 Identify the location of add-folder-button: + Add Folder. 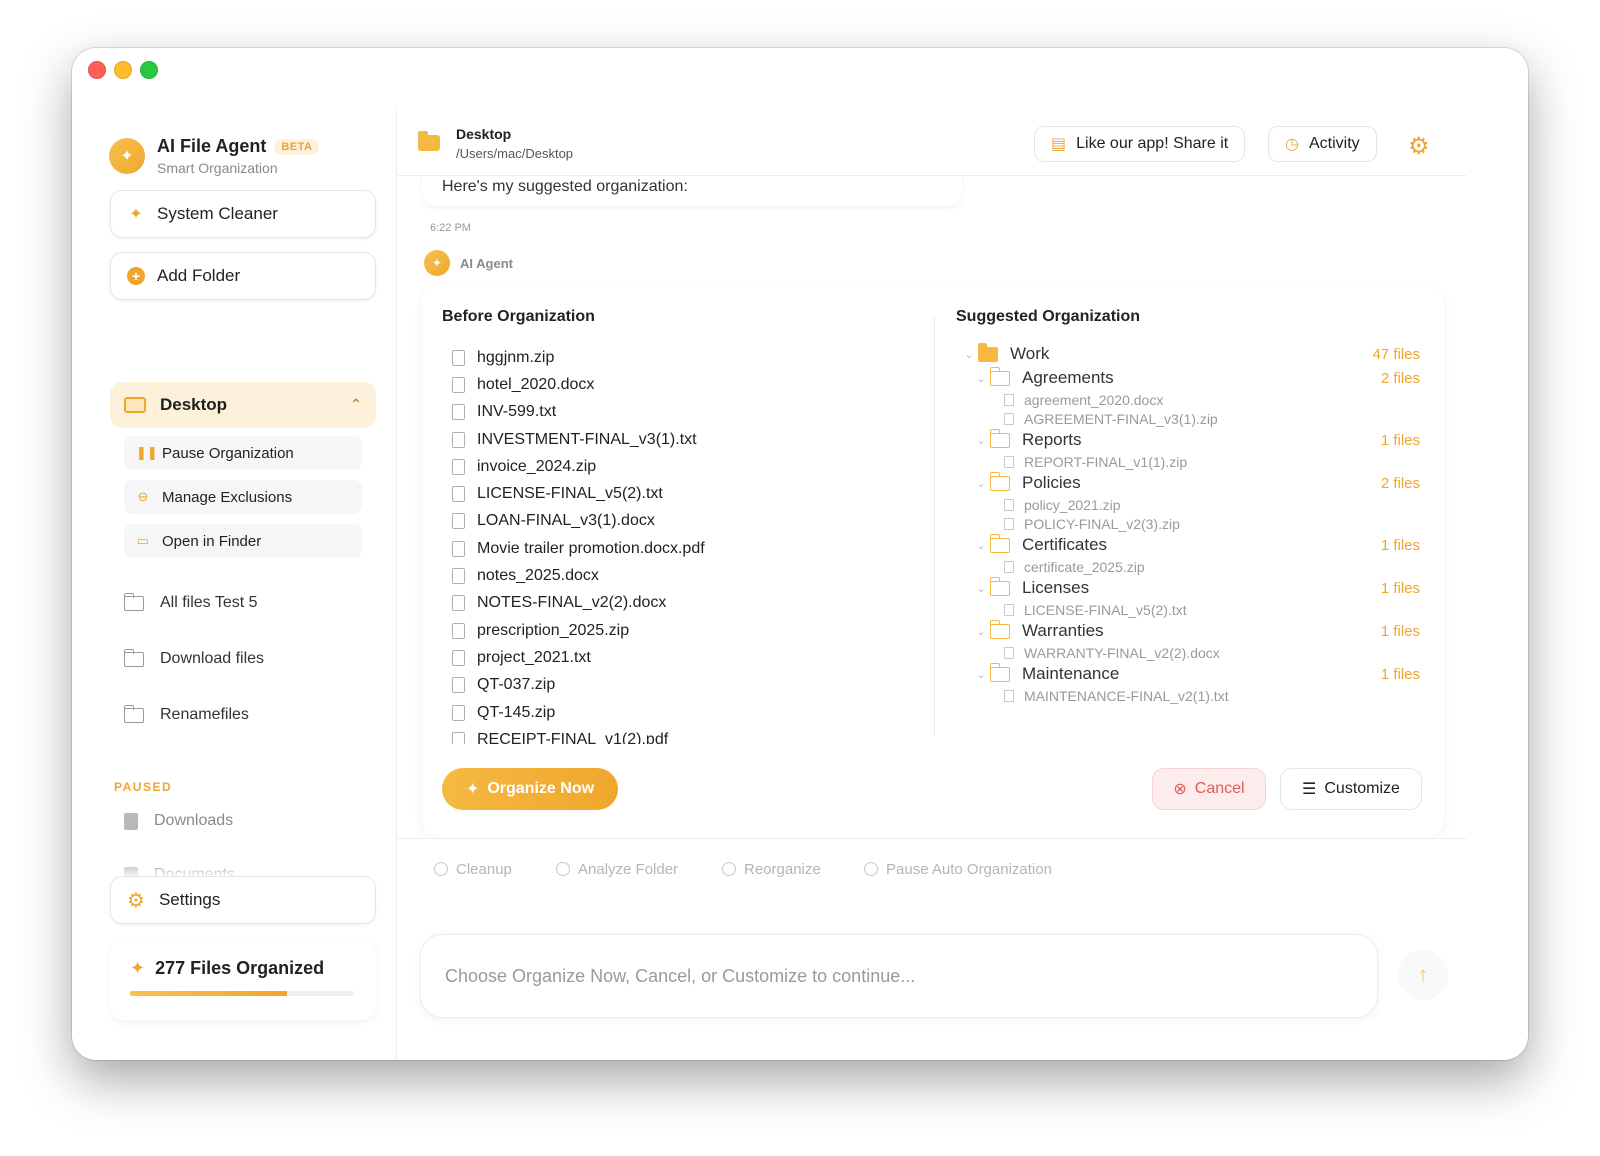
(243, 276).